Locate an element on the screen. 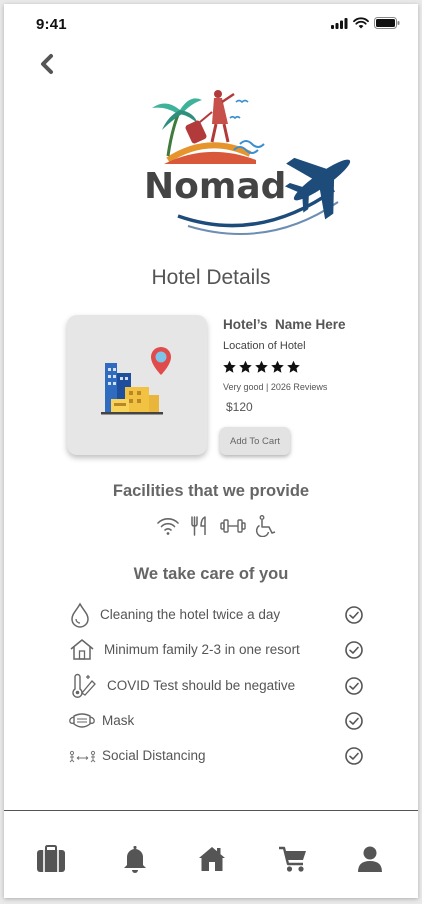 This screenshot has height=904, width=422. care-item-label: Mask is located at coordinates (118, 720).